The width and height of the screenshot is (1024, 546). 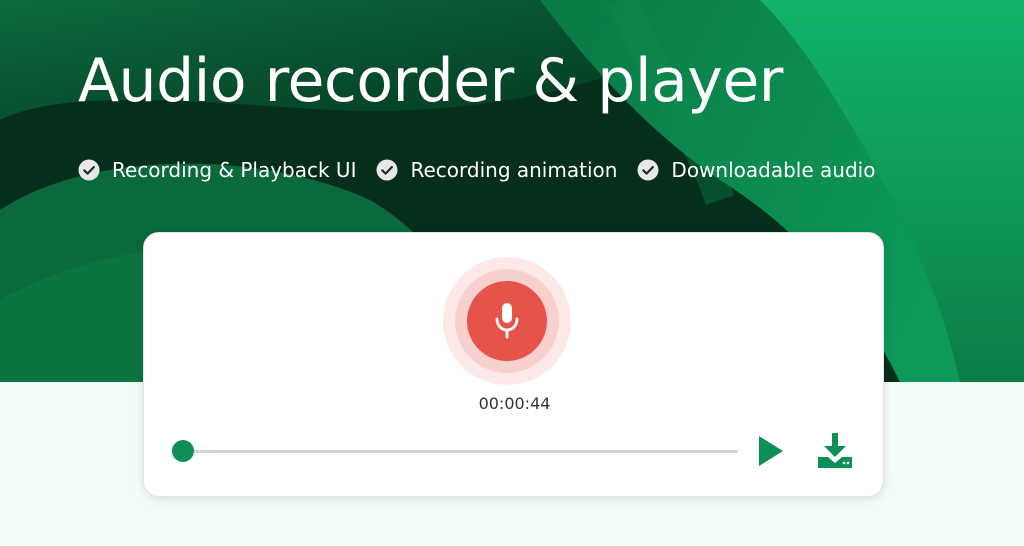 What do you see at coordinates (773, 170) in the screenshot?
I see `feature-label: Downloadable audio` at bounding box center [773, 170].